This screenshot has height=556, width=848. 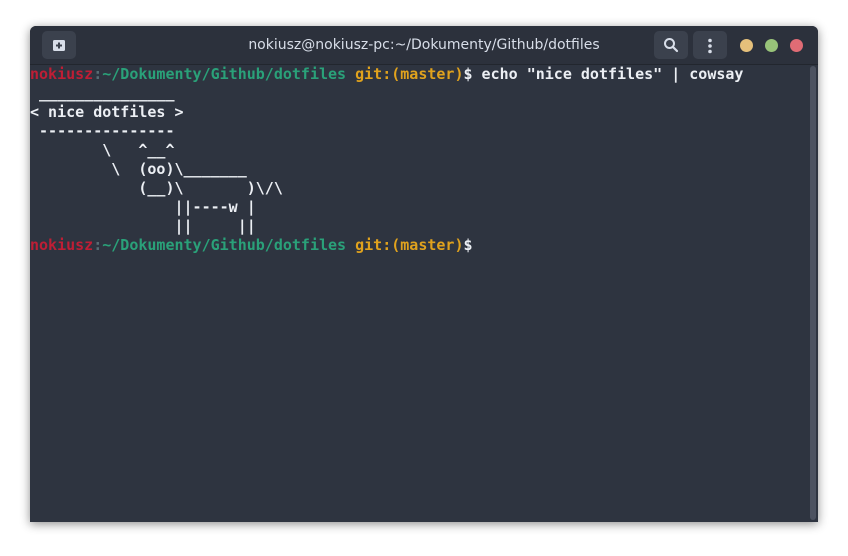 What do you see at coordinates (107, 112) in the screenshot?
I see `output-line: < nice dotfiles >` at bounding box center [107, 112].